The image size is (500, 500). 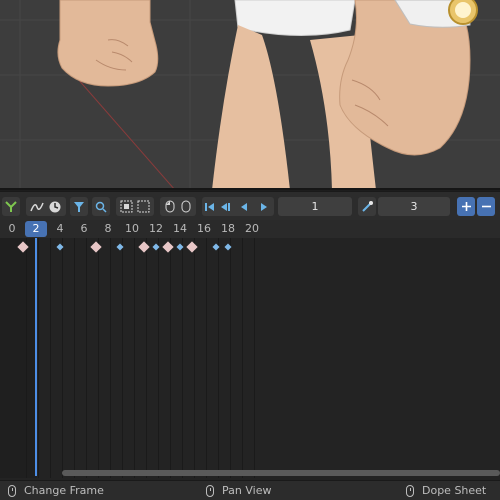 I want to click on mouse-buttons, so click(x=178, y=206).